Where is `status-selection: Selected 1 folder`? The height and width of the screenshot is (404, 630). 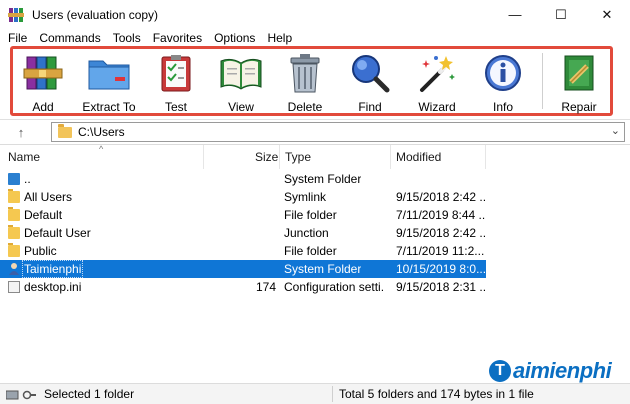
status-selection: Selected 1 folder is located at coordinates (89, 394).